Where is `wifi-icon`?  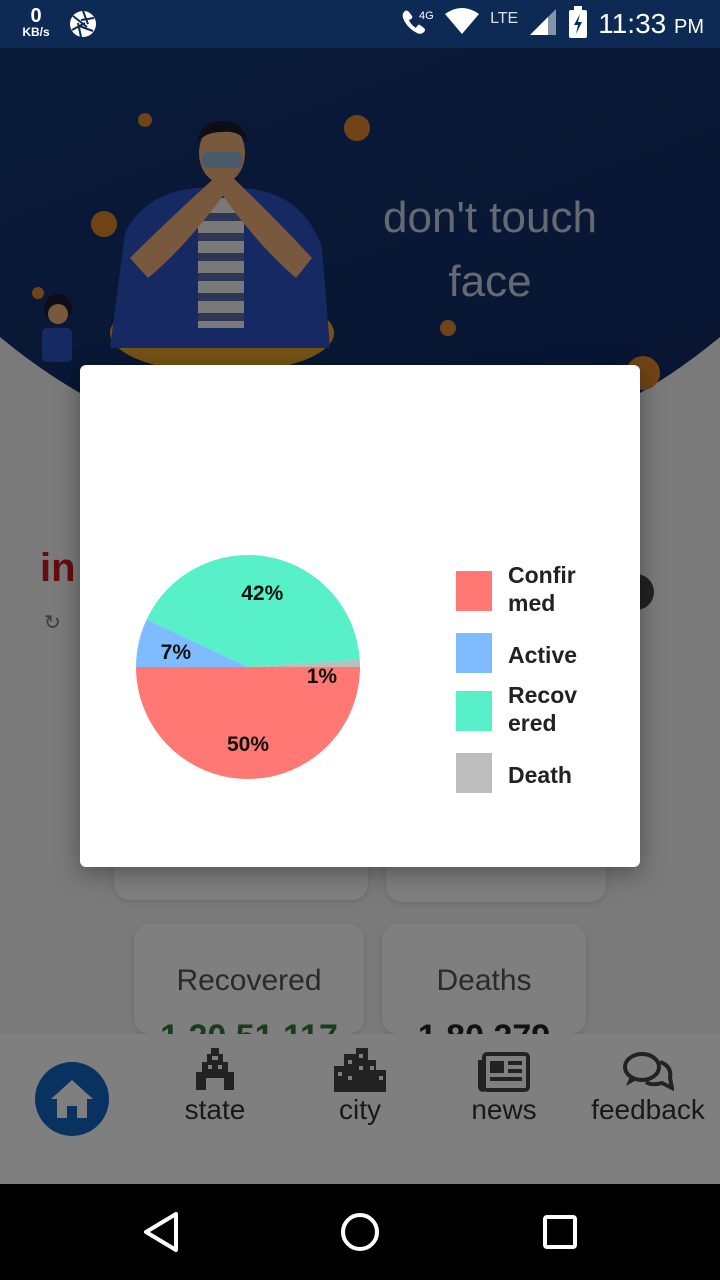 wifi-icon is located at coordinates (462, 24).